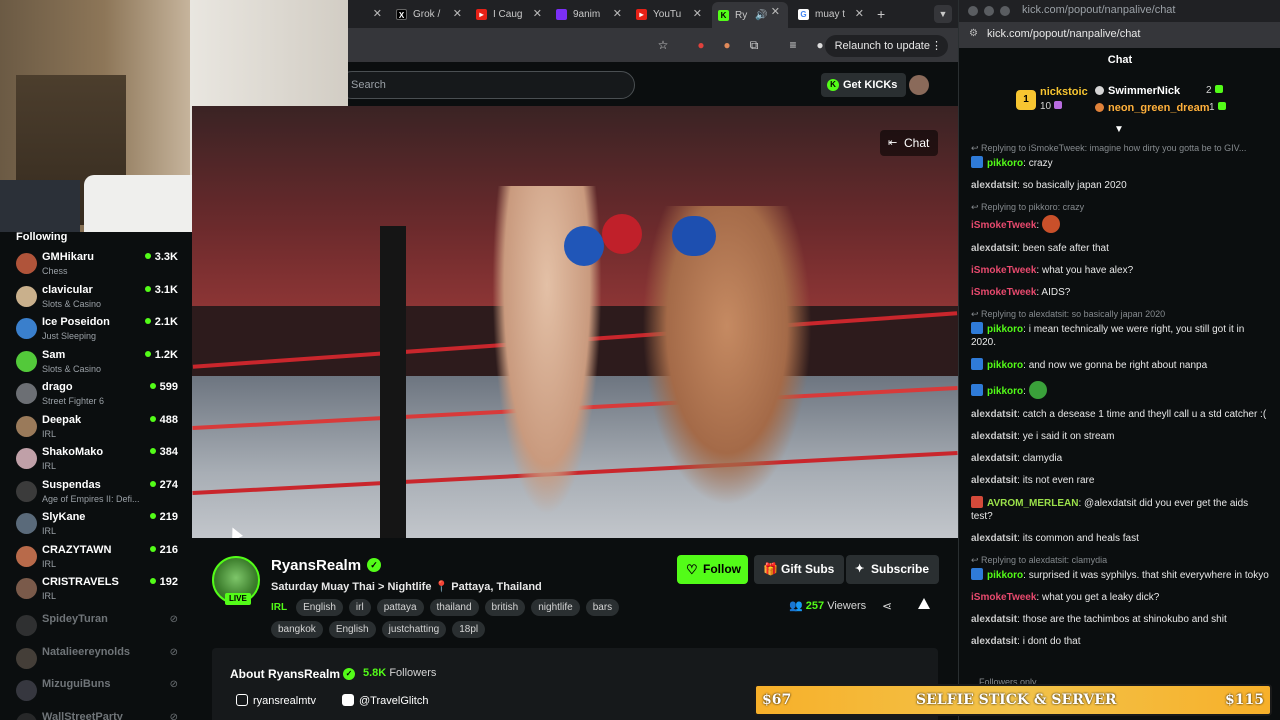  What do you see at coordinates (887, 606) in the screenshot?
I see `share-icon: ⋖` at bounding box center [887, 606].